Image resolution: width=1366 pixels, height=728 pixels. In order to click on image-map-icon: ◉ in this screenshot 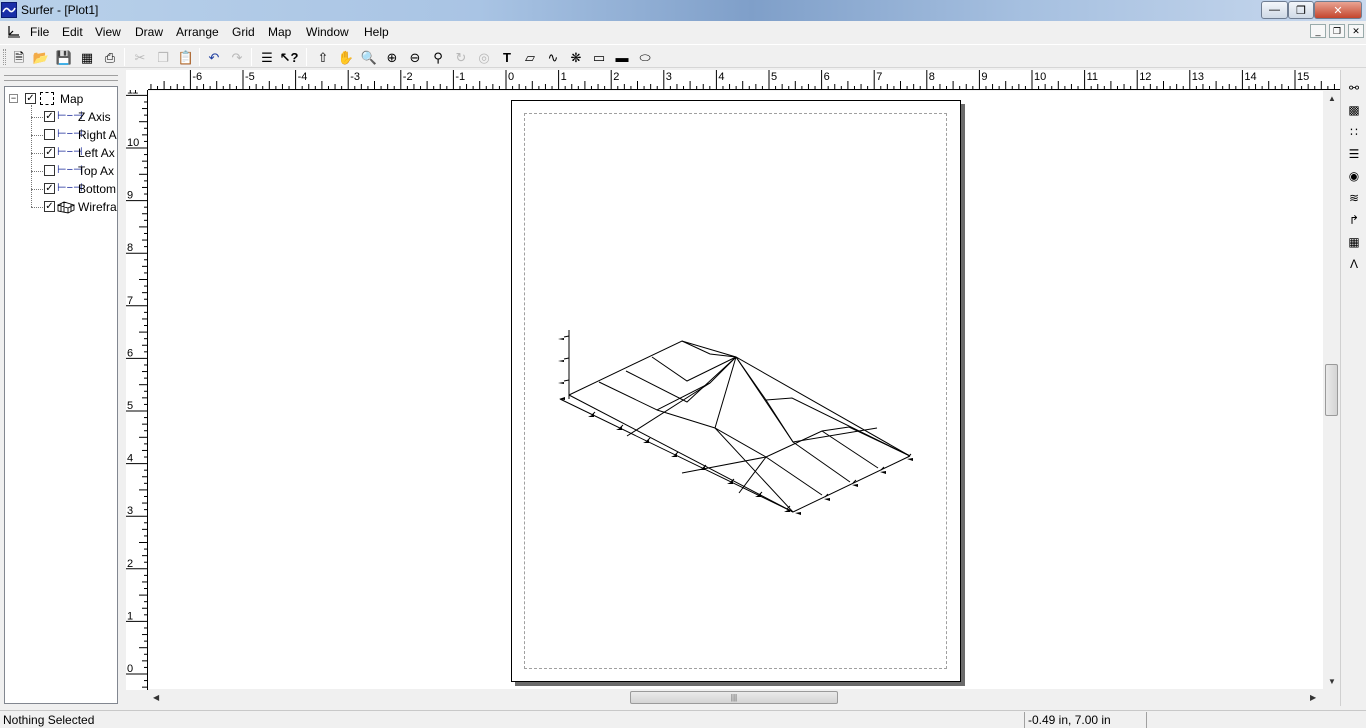, I will do `click(1354, 176)`.